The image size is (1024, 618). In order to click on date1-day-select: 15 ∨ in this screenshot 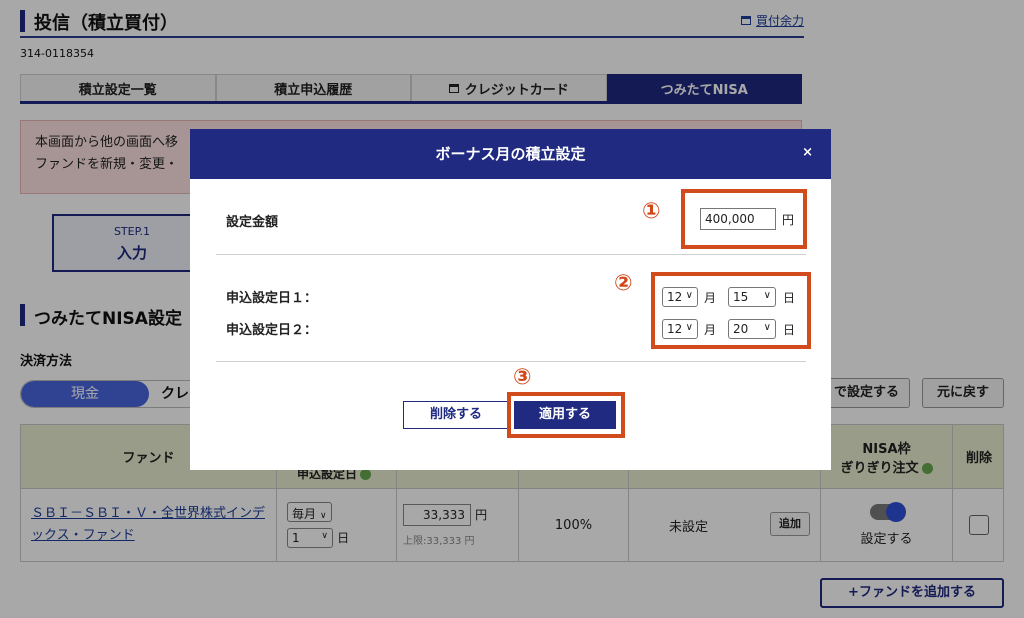, I will do `click(752, 297)`.